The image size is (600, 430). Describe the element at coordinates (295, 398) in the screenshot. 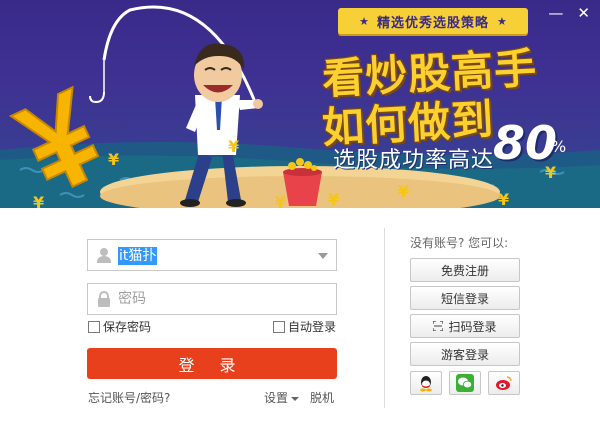

I see `caret-down-icon` at that location.